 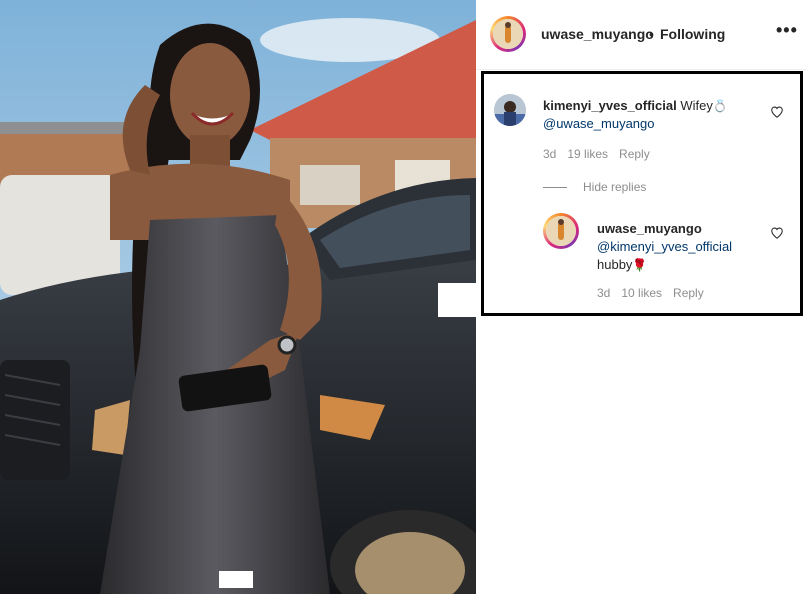 I want to click on hide-replies-toggle: Hide replies, so click(x=594, y=187).